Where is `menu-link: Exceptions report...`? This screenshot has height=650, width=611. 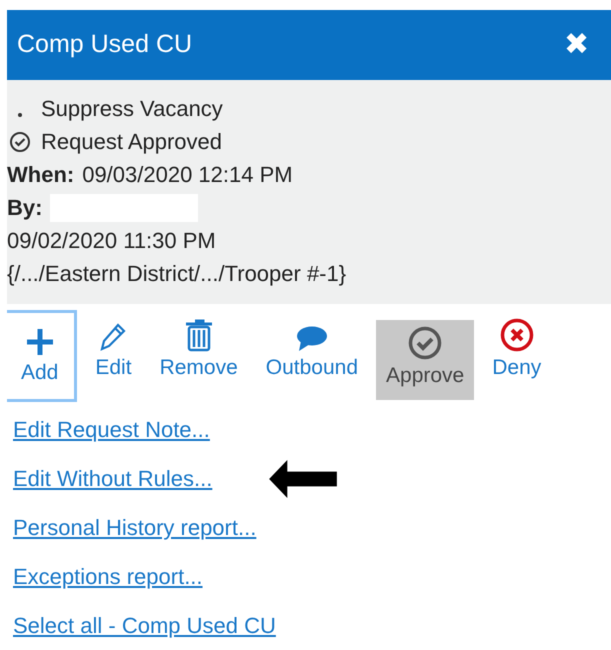 menu-link: Exceptions report... is located at coordinates (108, 576).